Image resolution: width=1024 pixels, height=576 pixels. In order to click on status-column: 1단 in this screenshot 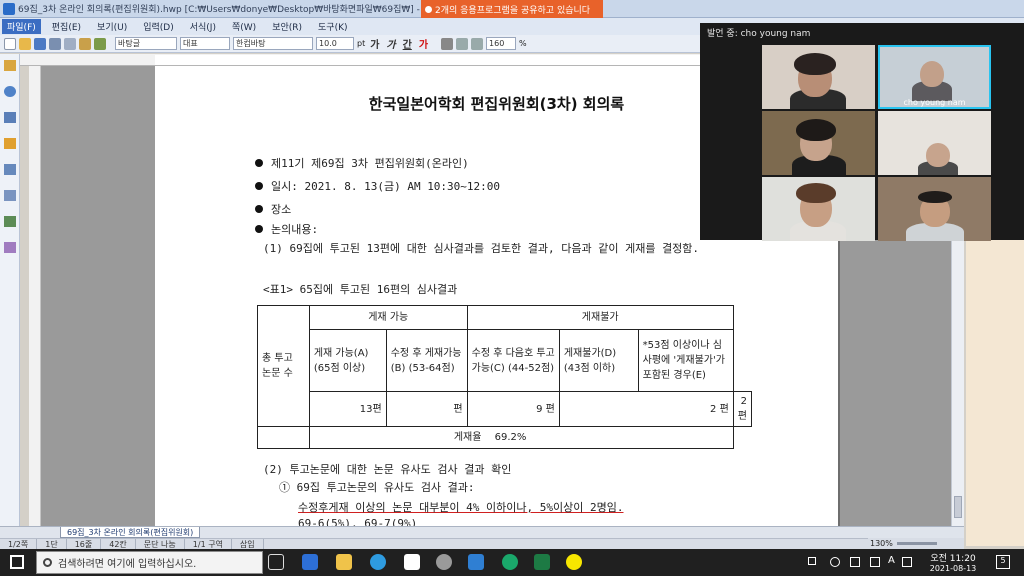, I will do `click(52, 544)`.